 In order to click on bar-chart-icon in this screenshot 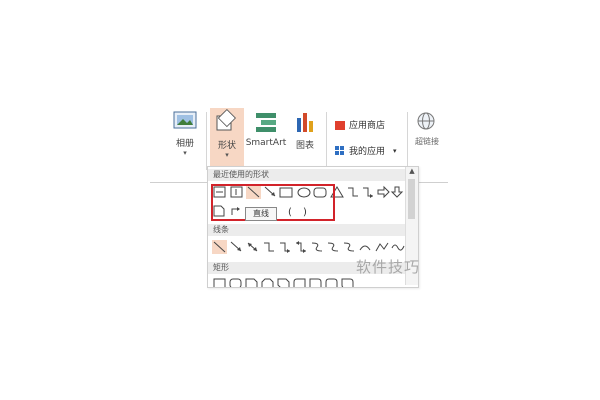, I will do `click(305, 122)`.